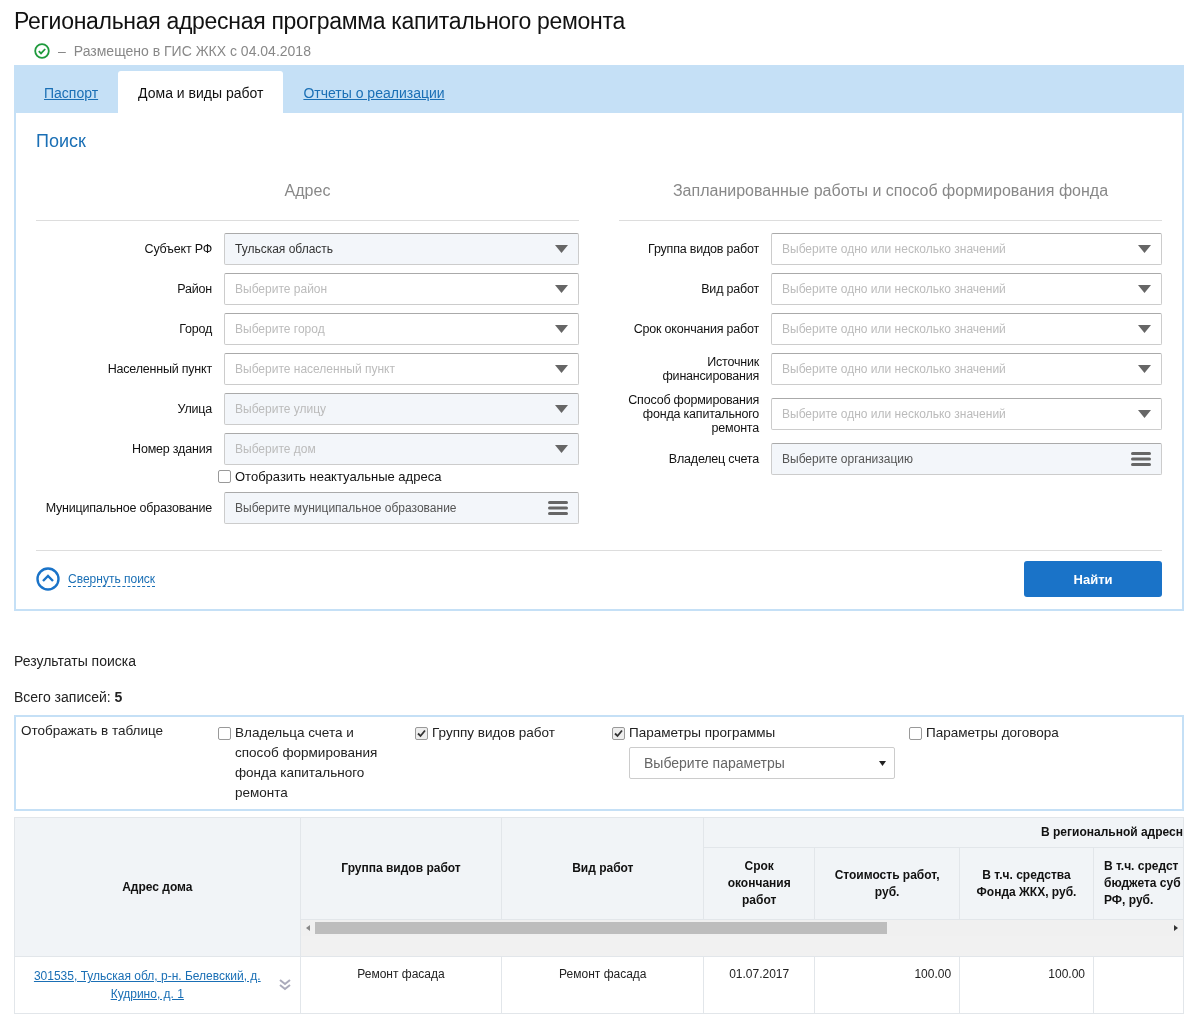 The height and width of the screenshot is (1034, 1198). I want to click on tab: Отчеты о реализации, so click(374, 92).